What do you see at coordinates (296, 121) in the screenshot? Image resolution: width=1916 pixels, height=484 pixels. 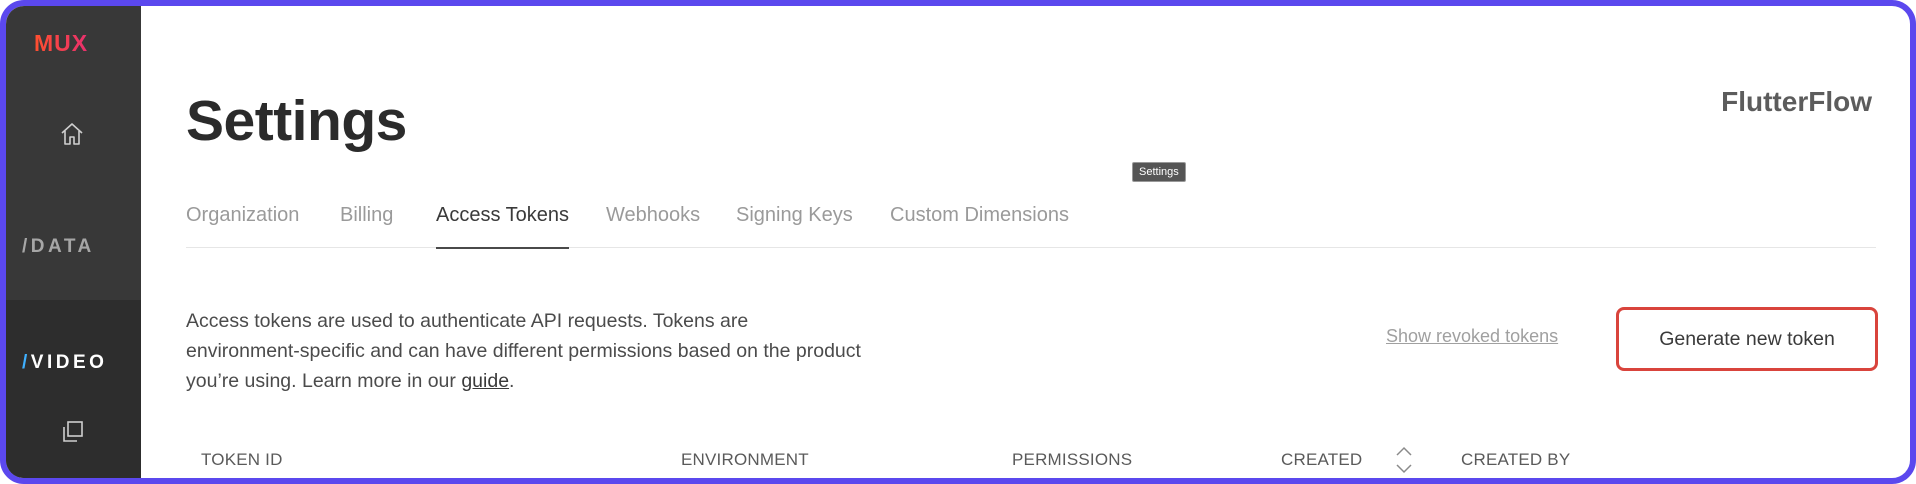 I see `page-title: Settings` at bounding box center [296, 121].